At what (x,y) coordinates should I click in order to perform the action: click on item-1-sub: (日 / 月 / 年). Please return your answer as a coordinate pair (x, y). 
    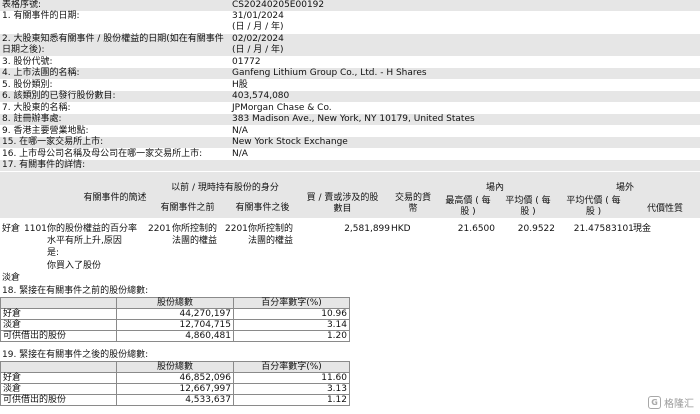
    Looking at the image, I should click on (258, 27).